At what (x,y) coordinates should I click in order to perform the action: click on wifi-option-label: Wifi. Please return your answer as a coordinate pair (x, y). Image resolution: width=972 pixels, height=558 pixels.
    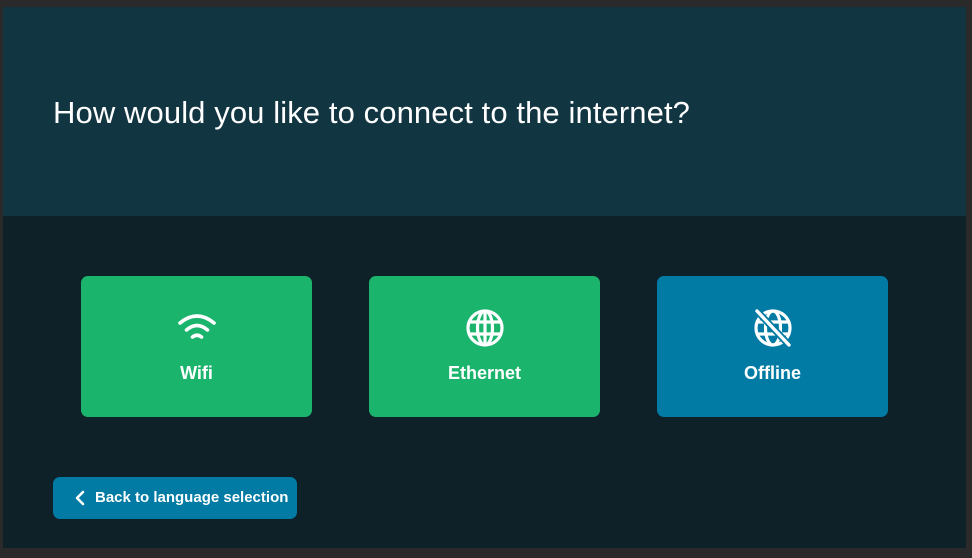
    Looking at the image, I should click on (196, 373).